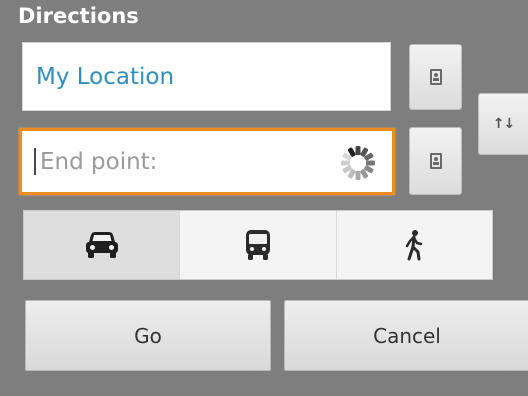 This screenshot has width=528, height=396. Describe the element at coordinates (207, 161) in the screenshot. I see `end-point-field: End point:` at that location.